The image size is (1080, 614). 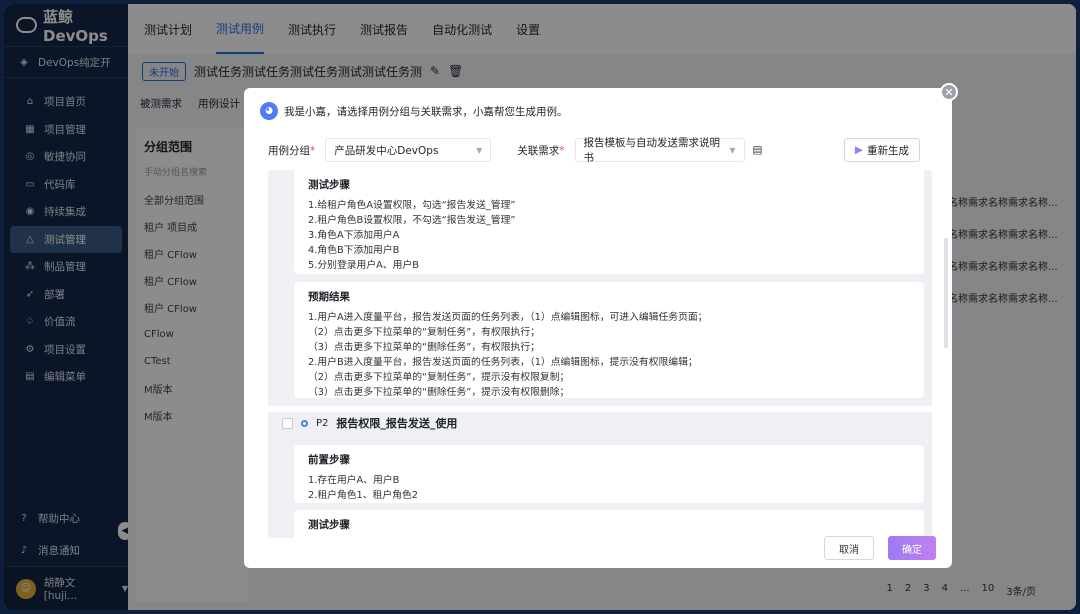 I want to click on requirement-select: 报告模板与自动发送需求说明书 ▼, so click(x=659, y=150).